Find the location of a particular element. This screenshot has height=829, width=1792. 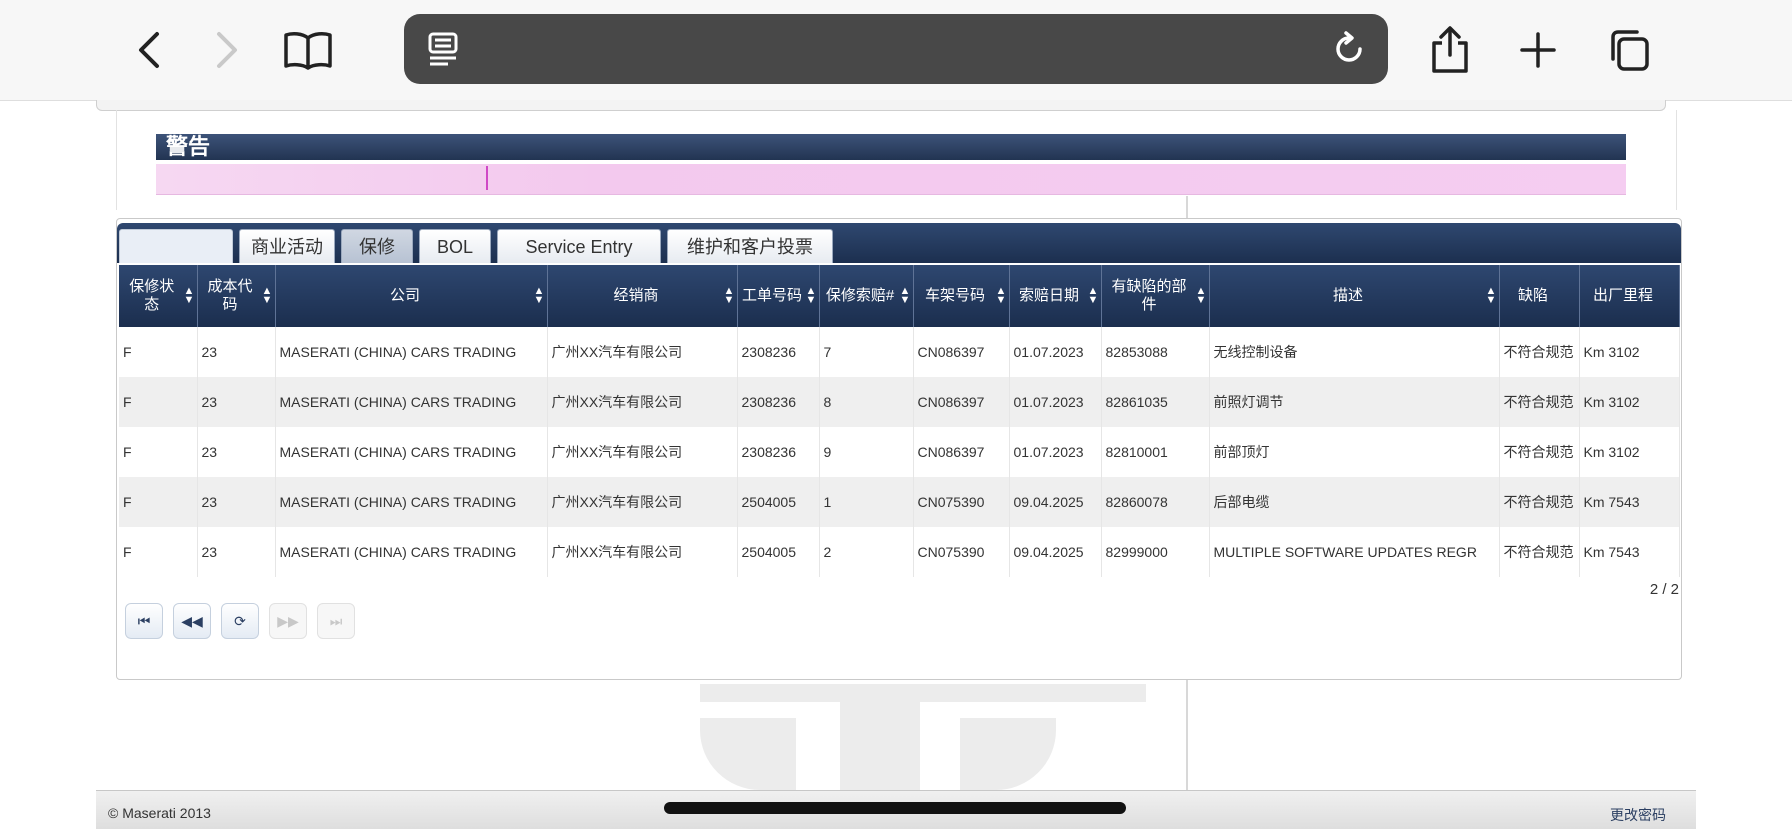

column-header-label: 描述 is located at coordinates (1347, 295).